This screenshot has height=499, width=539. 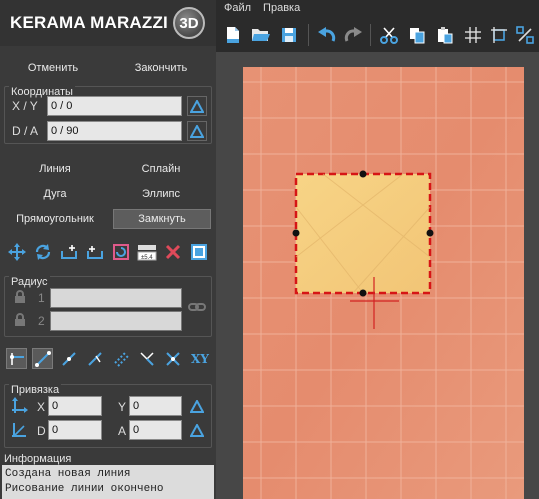 What do you see at coordinates (445, 35) in the screenshot?
I see `paste-icon` at bounding box center [445, 35].